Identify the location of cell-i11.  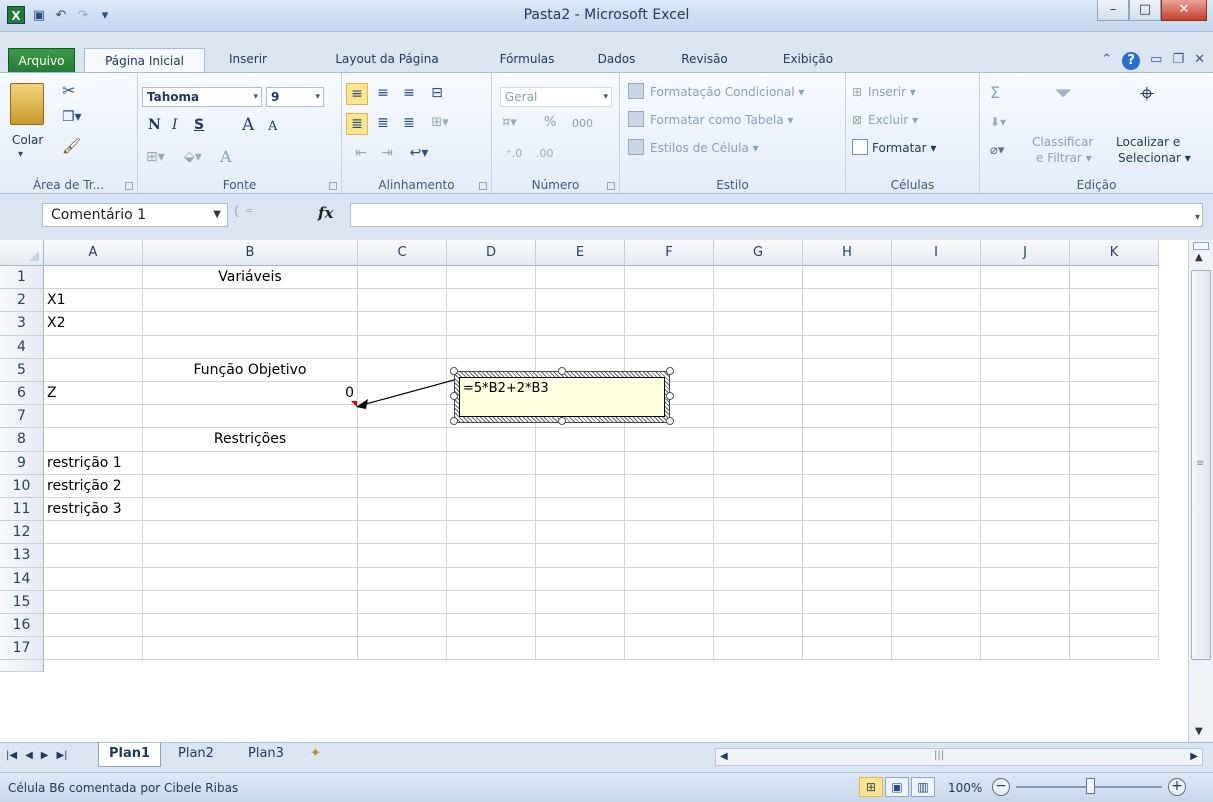
(936, 510).